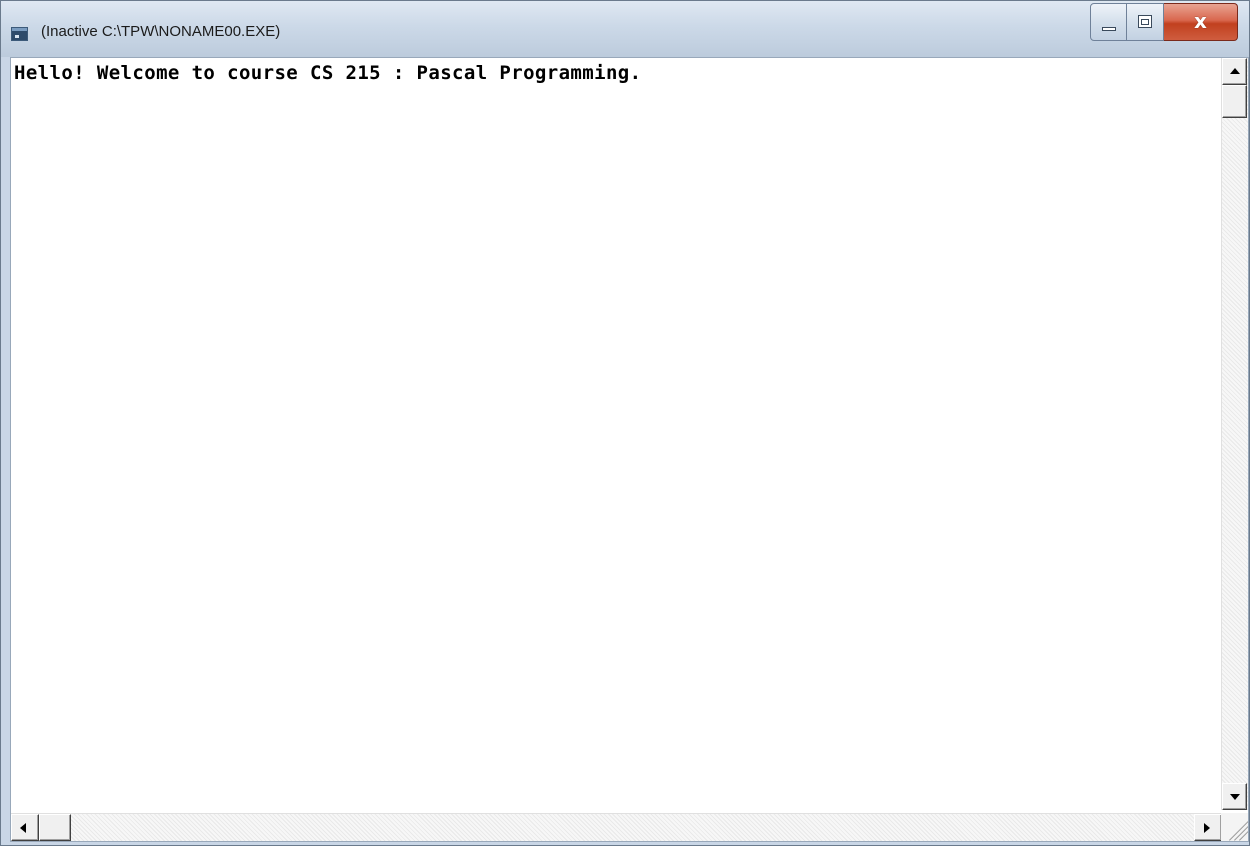 This screenshot has width=1250, height=846. I want to click on maximize-button, so click(1145, 22).